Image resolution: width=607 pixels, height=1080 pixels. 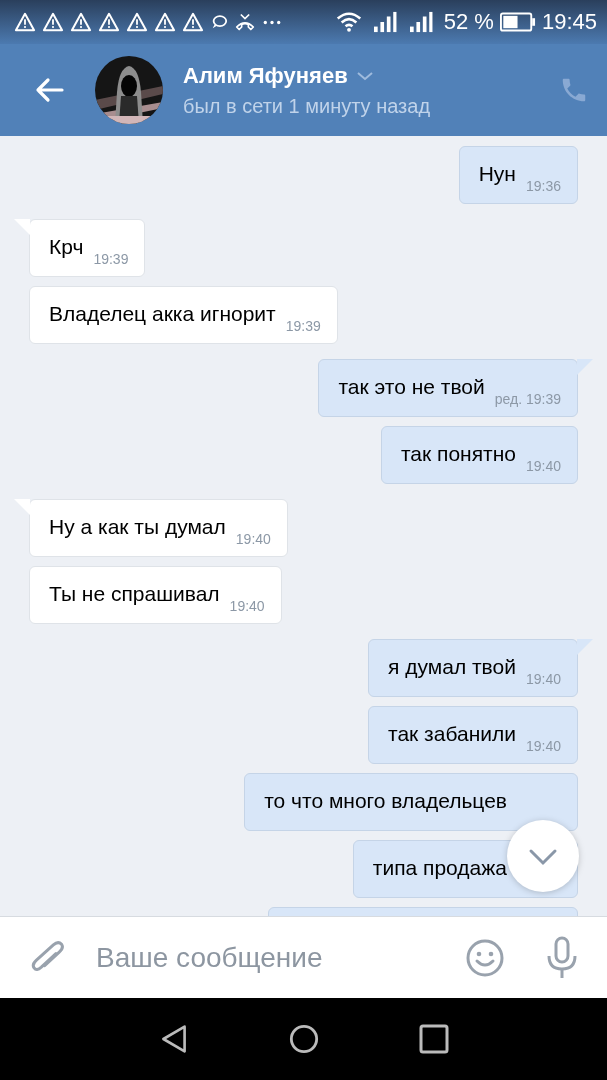 I want to click on emoji-icon, so click(x=485, y=957).